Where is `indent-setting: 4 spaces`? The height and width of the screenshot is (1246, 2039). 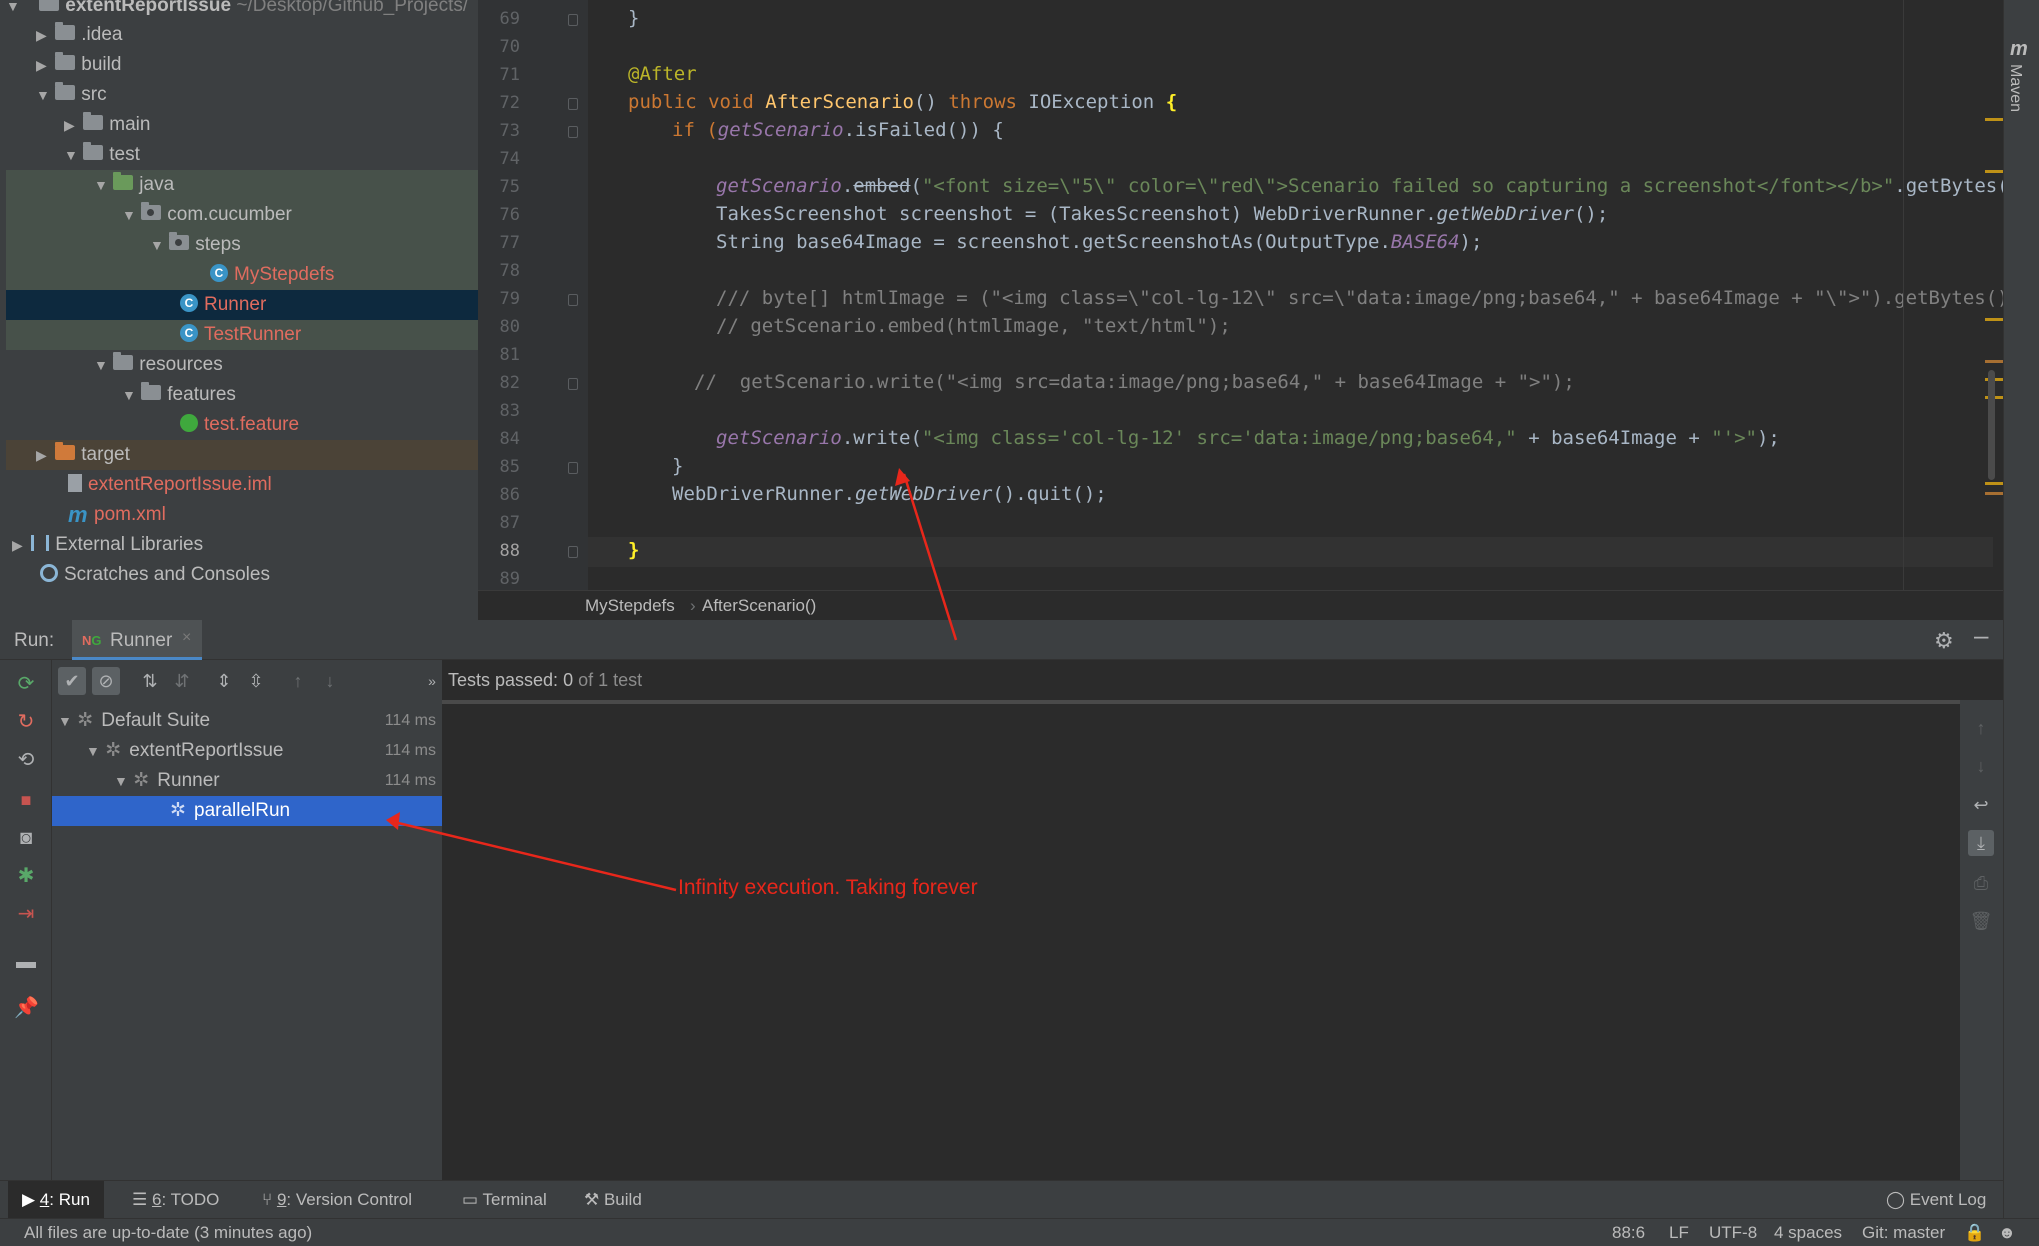 indent-setting: 4 spaces is located at coordinates (1808, 1232).